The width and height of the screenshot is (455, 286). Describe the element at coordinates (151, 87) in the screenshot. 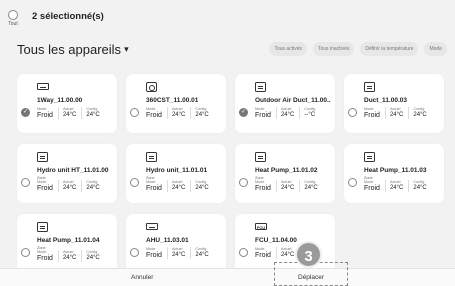

I see `cassette-icon` at that location.